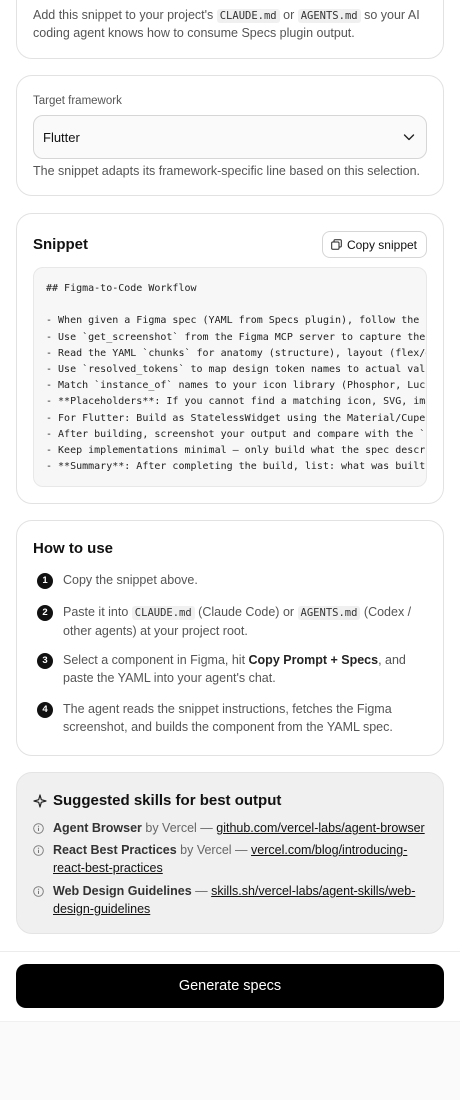 Image resolution: width=460 pixels, height=1100 pixels. I want to click on skills-header: Suggested skills for best output, so click(157, 800).